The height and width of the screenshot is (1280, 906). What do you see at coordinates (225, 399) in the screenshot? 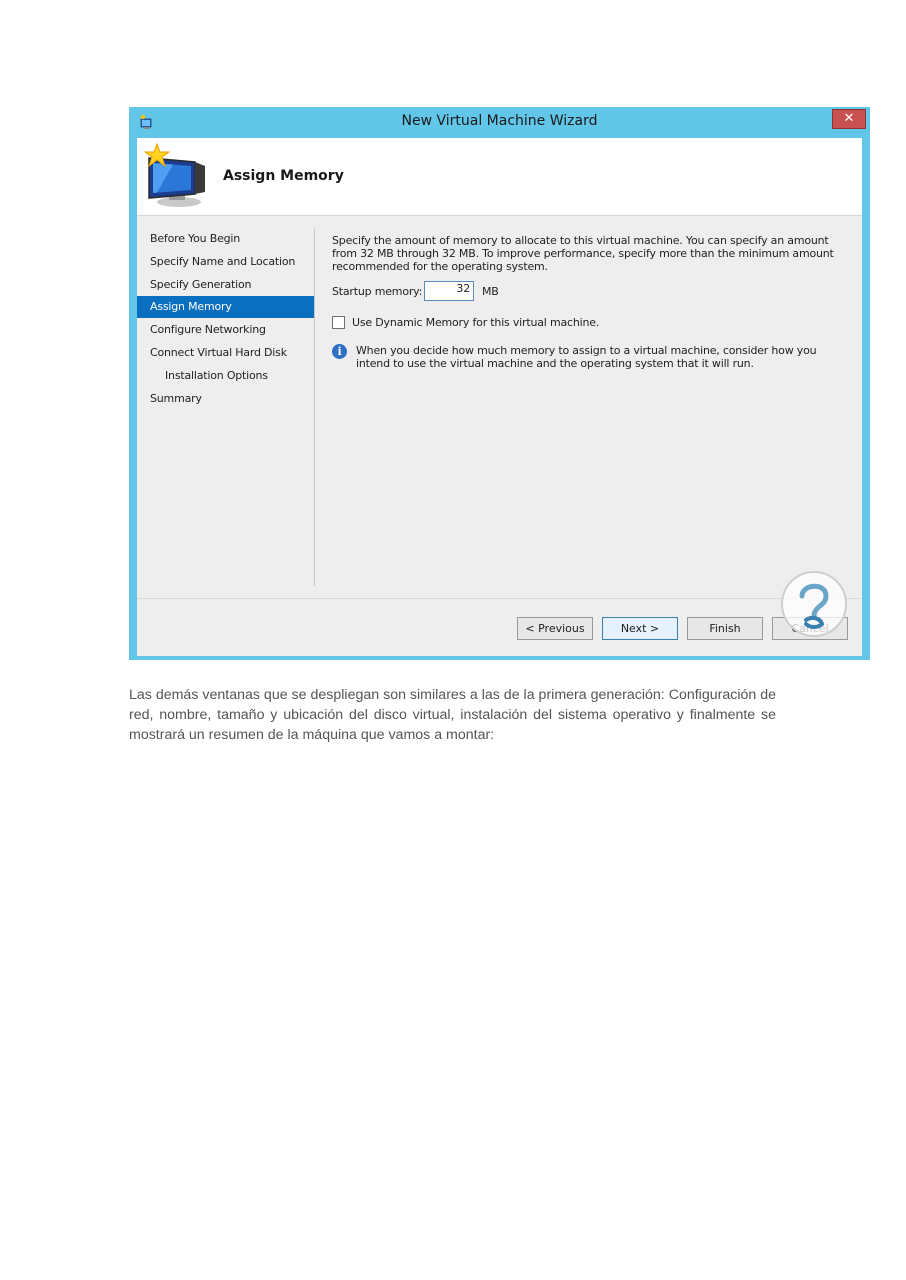
I see `nav-item-summary: Summary` at bounding box center [225, 399].